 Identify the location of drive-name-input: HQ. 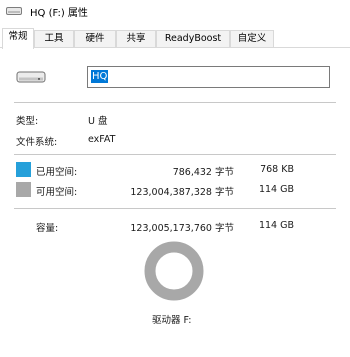
(208, 77).